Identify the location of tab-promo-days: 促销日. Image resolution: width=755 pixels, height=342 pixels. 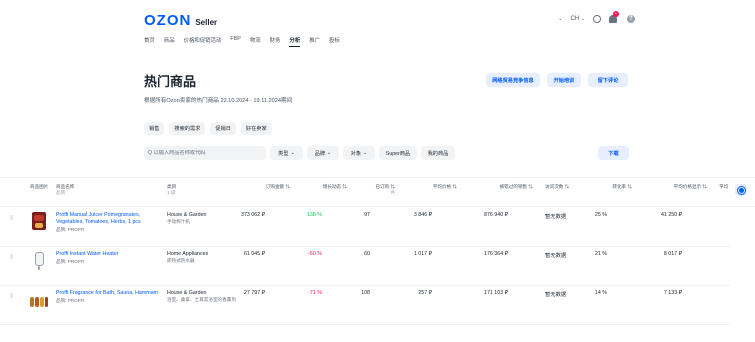
(223, 128).